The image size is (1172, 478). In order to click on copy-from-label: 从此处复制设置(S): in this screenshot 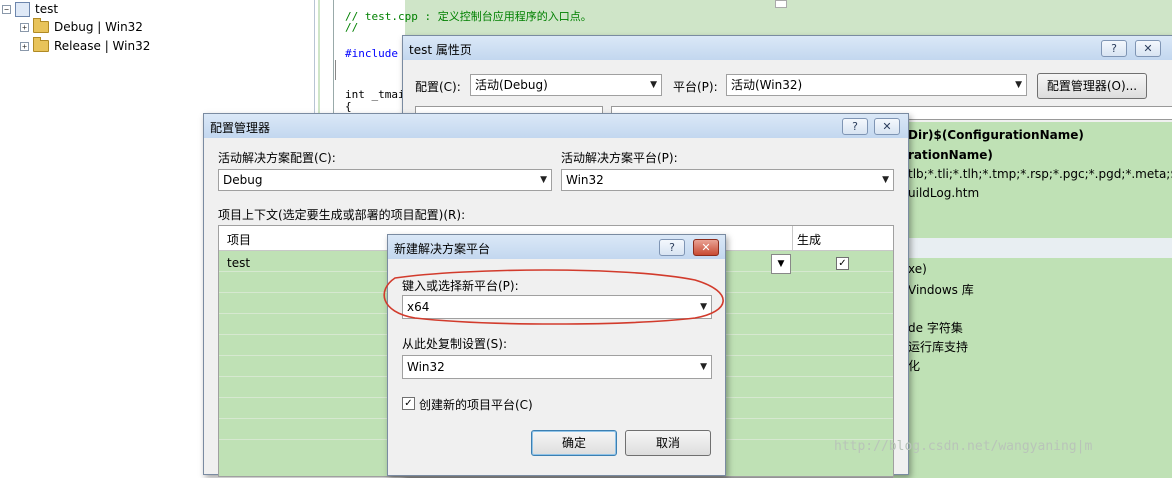, I will do `click(455, 344)`.